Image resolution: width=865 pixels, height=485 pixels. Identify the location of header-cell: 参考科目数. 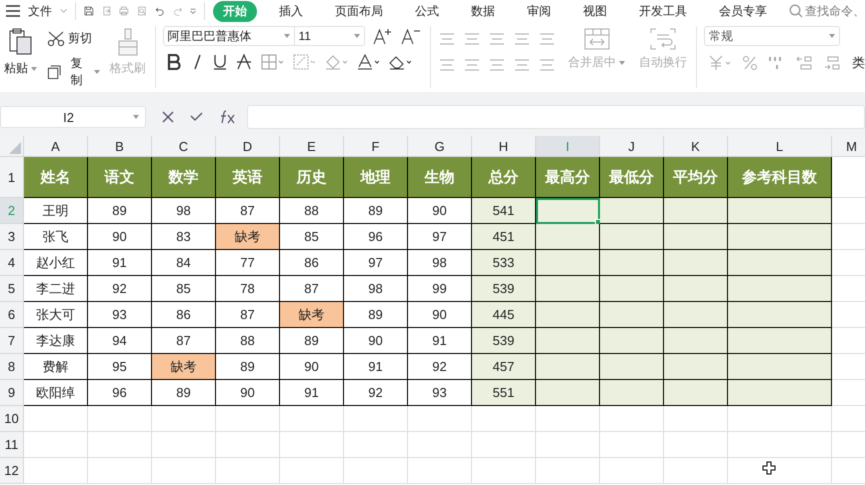
(780, 177).